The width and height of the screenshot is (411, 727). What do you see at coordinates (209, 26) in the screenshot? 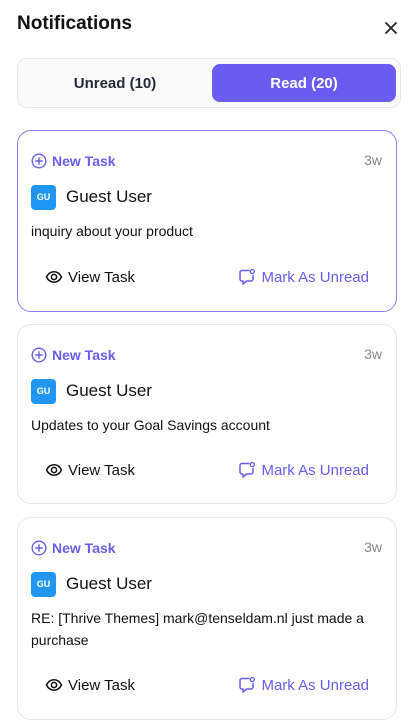
I see `panel-header: Notifications` at bounding box center [209, 26].